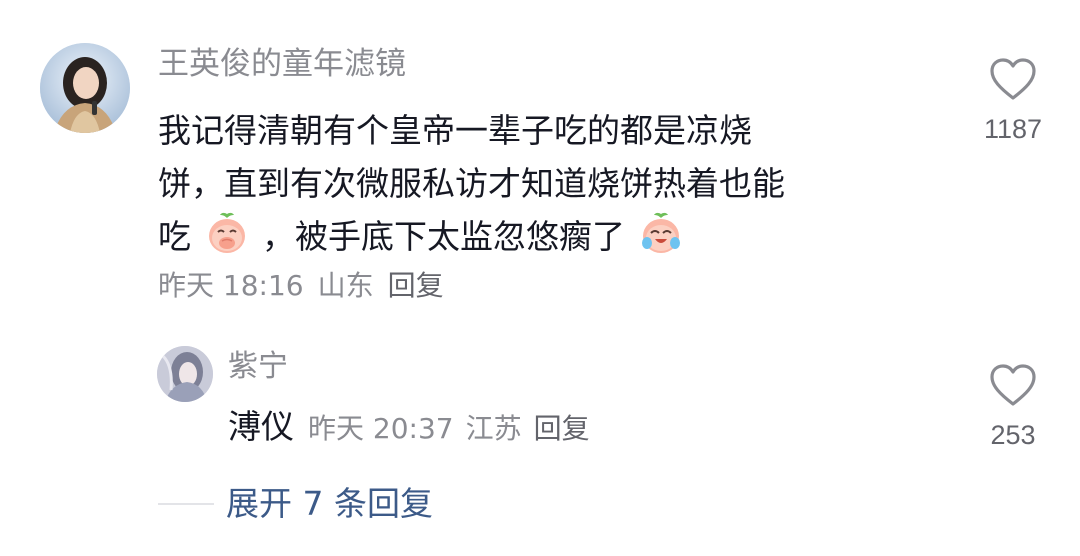  I want to click on reply-button: 回复, so click(416, 285).